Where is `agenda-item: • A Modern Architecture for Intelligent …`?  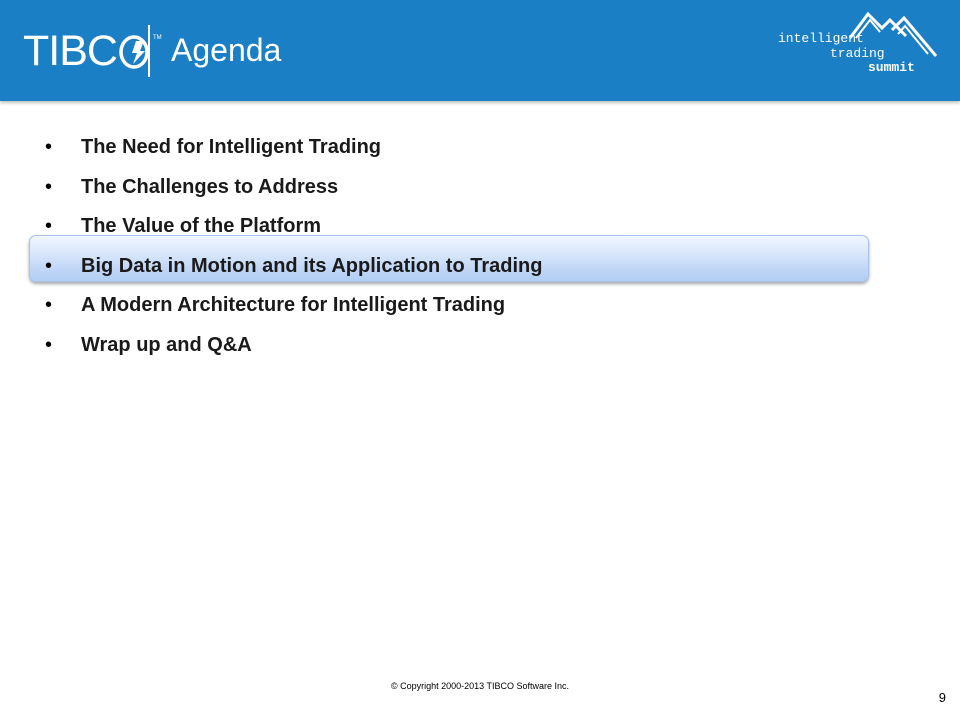
agenda-item: • A Modern Architecture for Intelligent … is located at coordinates (480, 306).